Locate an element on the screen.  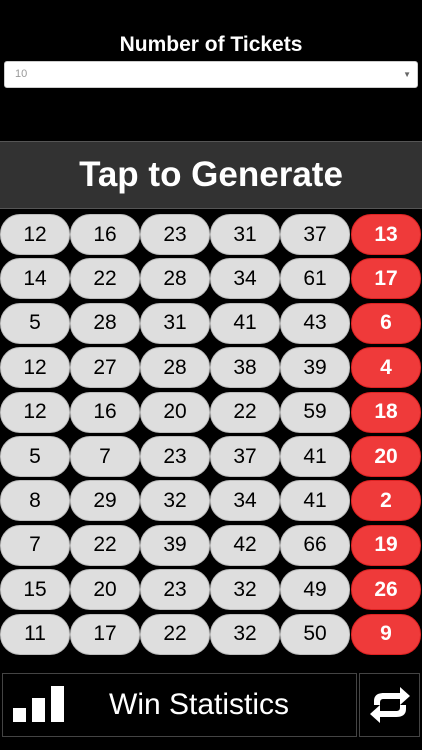
swap-arrows-icon is located at coordinates (389, 705).